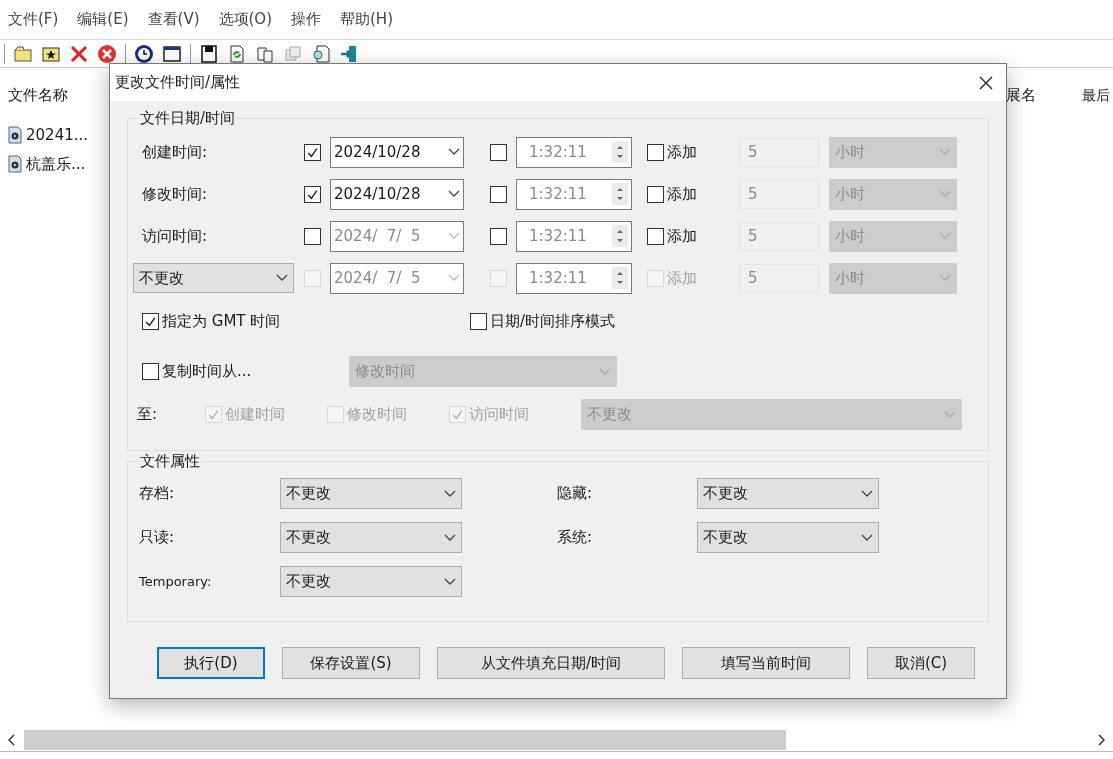  Describe the element at coordinates (986, 82) in the screenshot. I see `close-icon` at that location.